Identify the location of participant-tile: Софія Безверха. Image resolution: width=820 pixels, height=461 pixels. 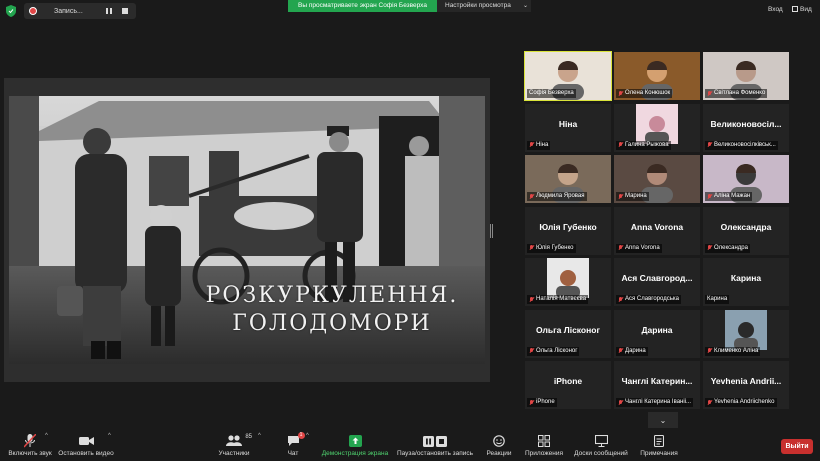
(568, 76).